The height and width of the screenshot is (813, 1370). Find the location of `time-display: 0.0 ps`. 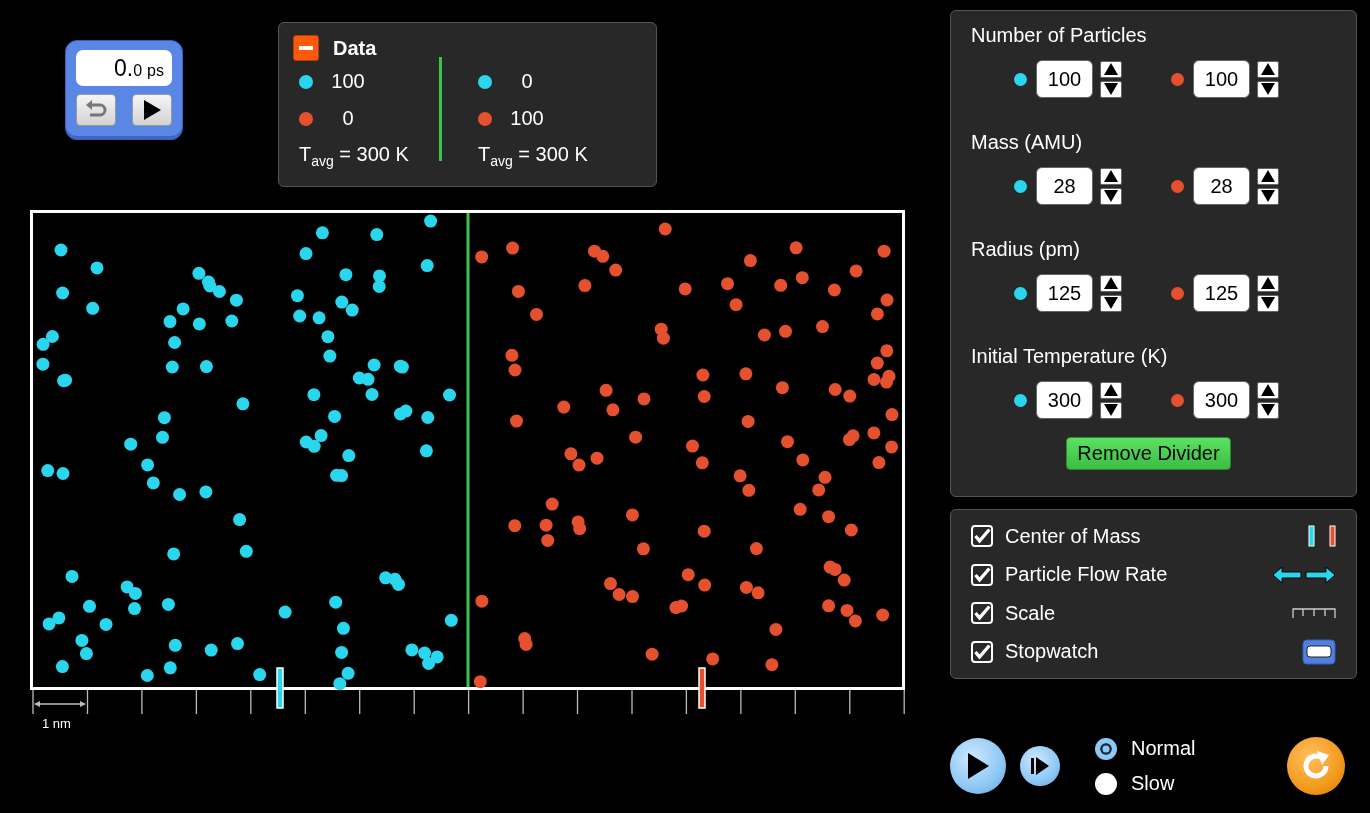

time-display: 0.0 ps is located at coordinates (124, 68).